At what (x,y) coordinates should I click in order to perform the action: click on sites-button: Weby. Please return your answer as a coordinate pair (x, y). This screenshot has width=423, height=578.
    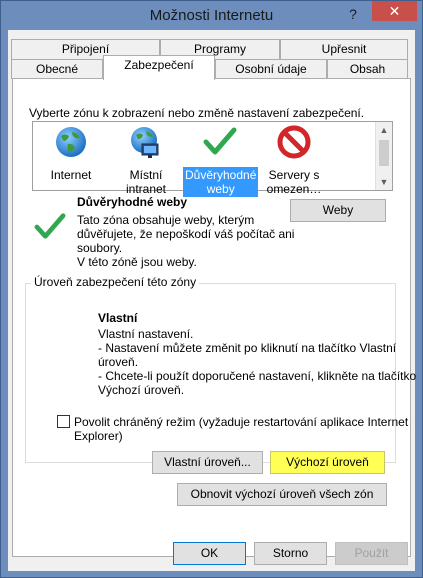
    Looking at the image, I should click on (338, 210).